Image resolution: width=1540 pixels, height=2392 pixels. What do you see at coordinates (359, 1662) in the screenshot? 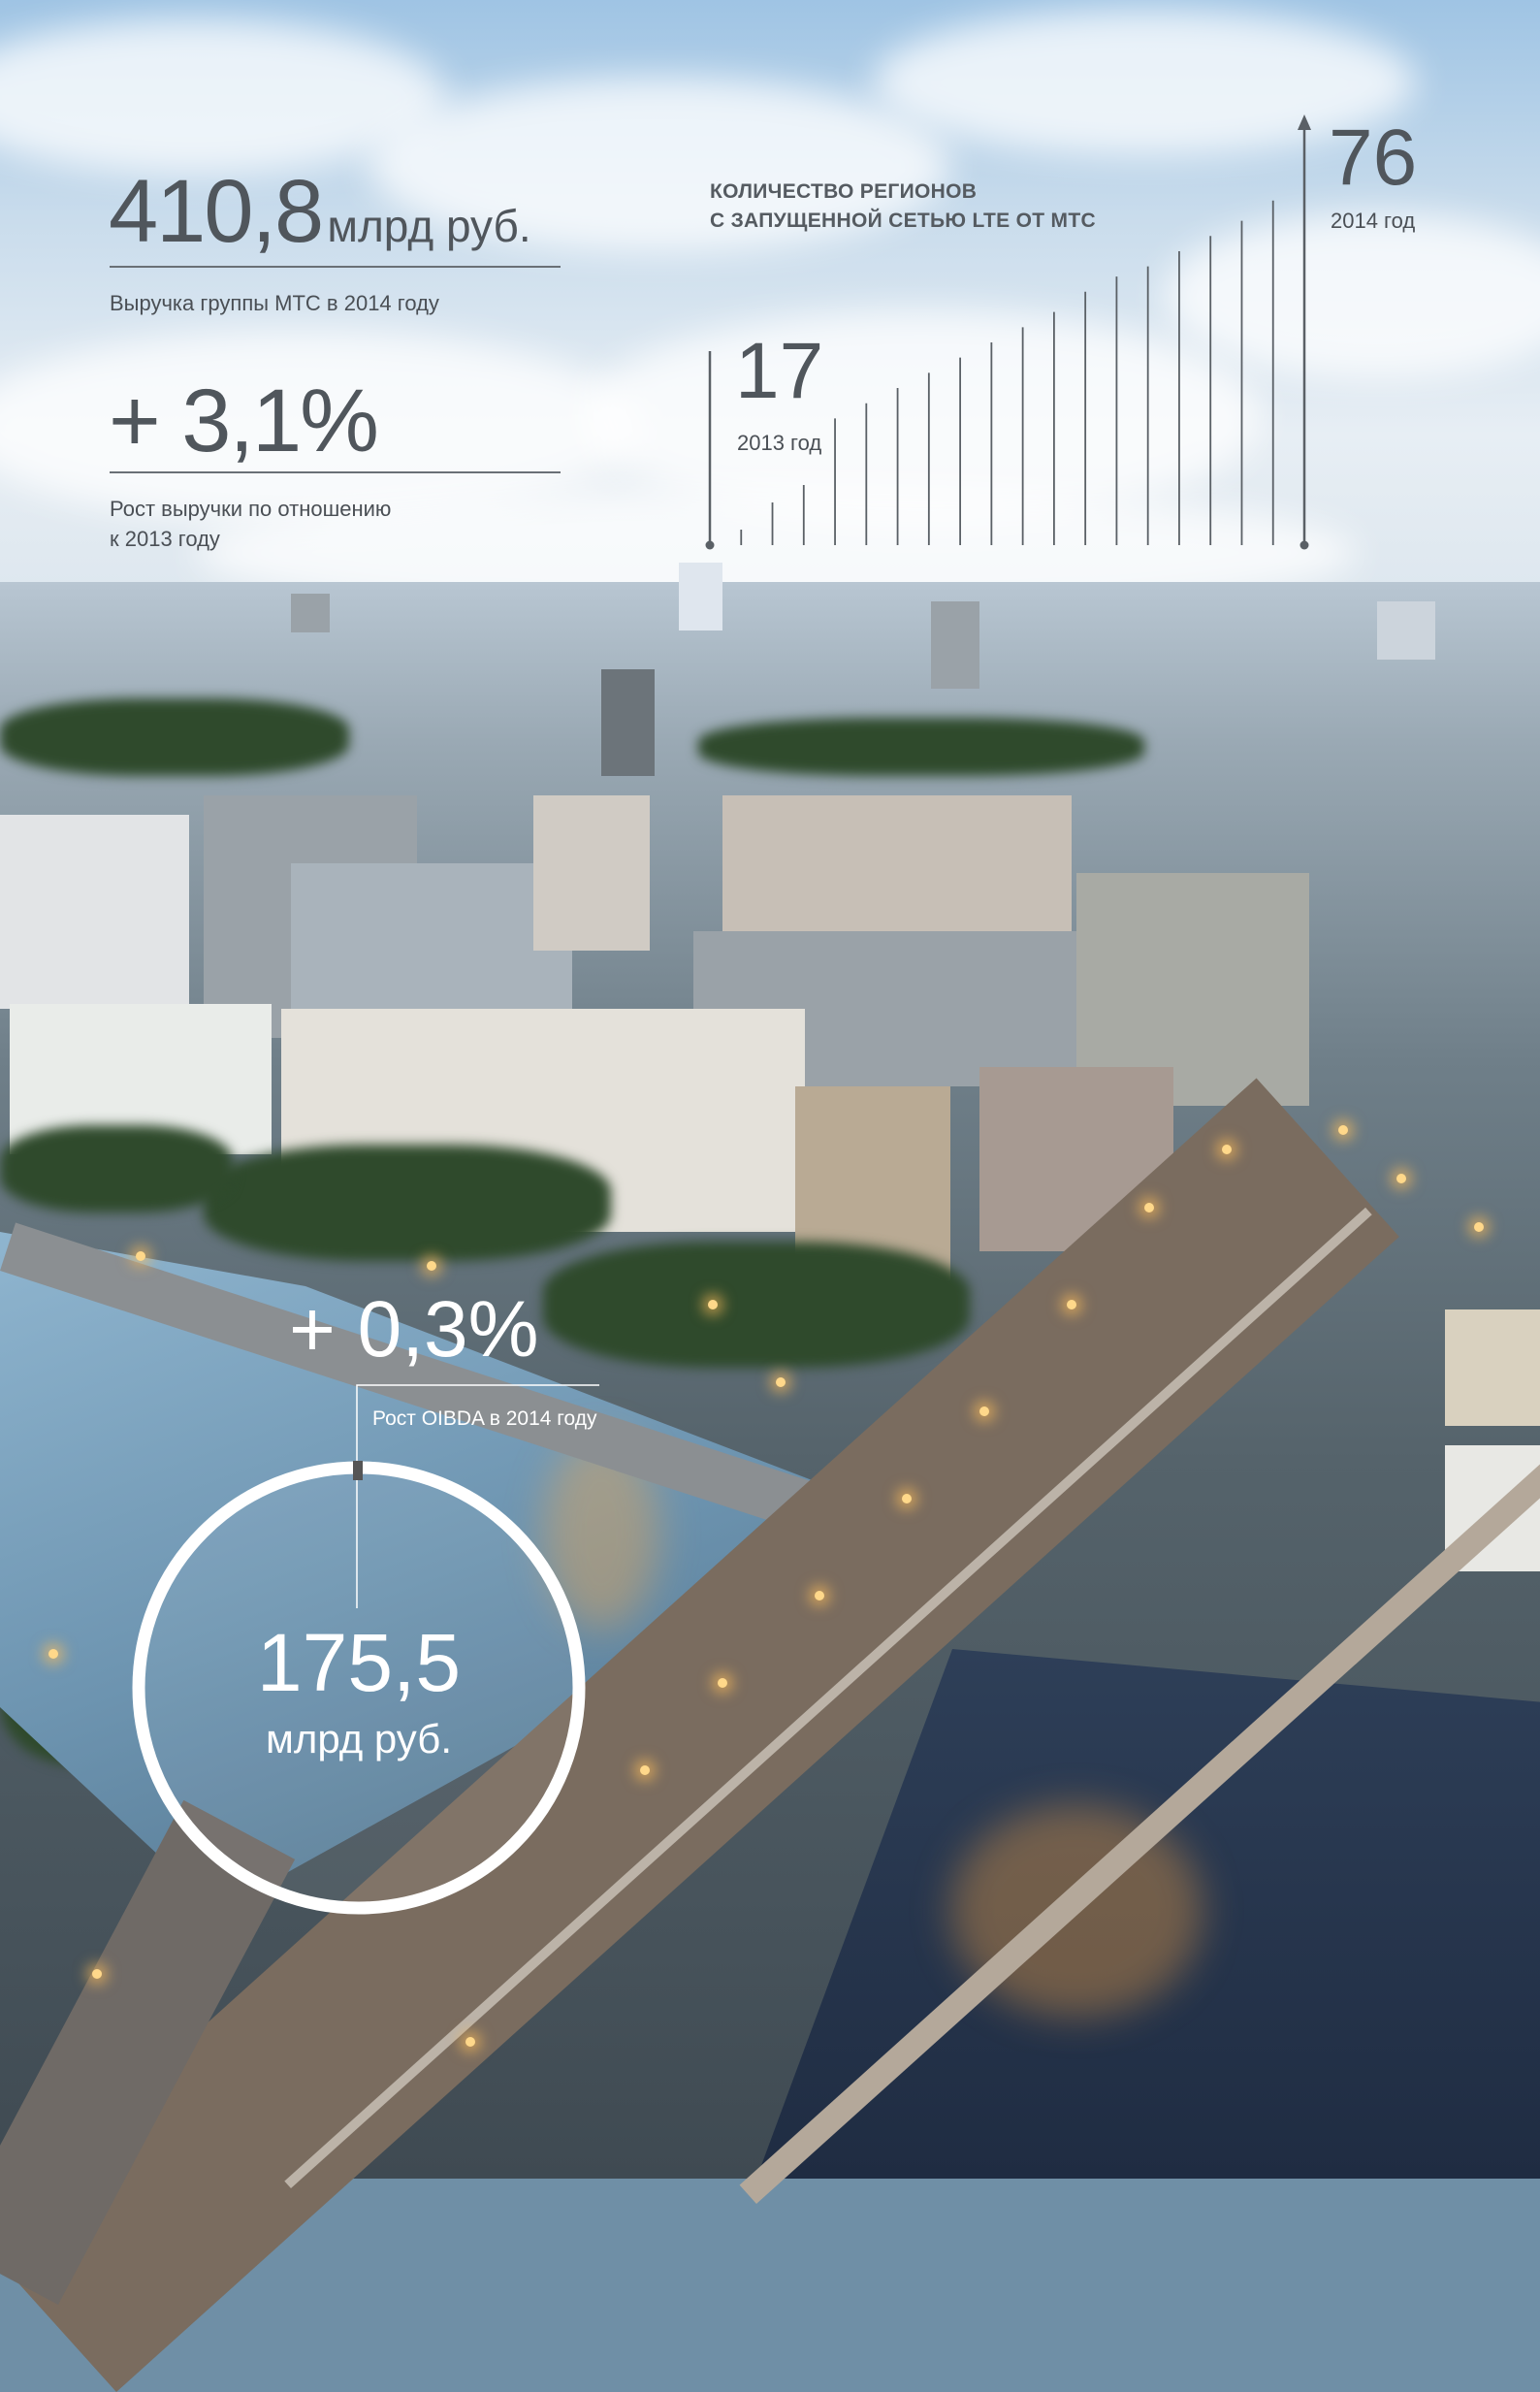
I see `oibda-value: 175,5` at bounding box center [359, 1662].